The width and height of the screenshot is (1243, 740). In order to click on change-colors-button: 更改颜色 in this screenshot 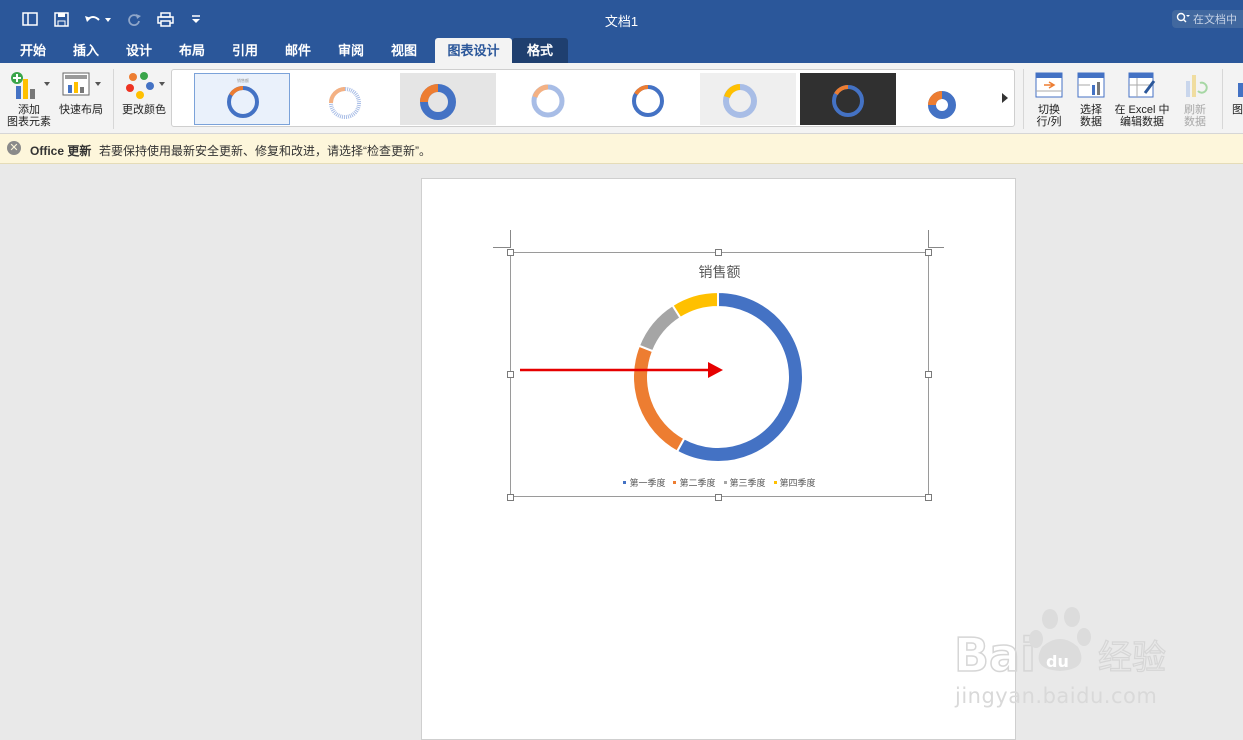, I will do `click(144, 92)`.